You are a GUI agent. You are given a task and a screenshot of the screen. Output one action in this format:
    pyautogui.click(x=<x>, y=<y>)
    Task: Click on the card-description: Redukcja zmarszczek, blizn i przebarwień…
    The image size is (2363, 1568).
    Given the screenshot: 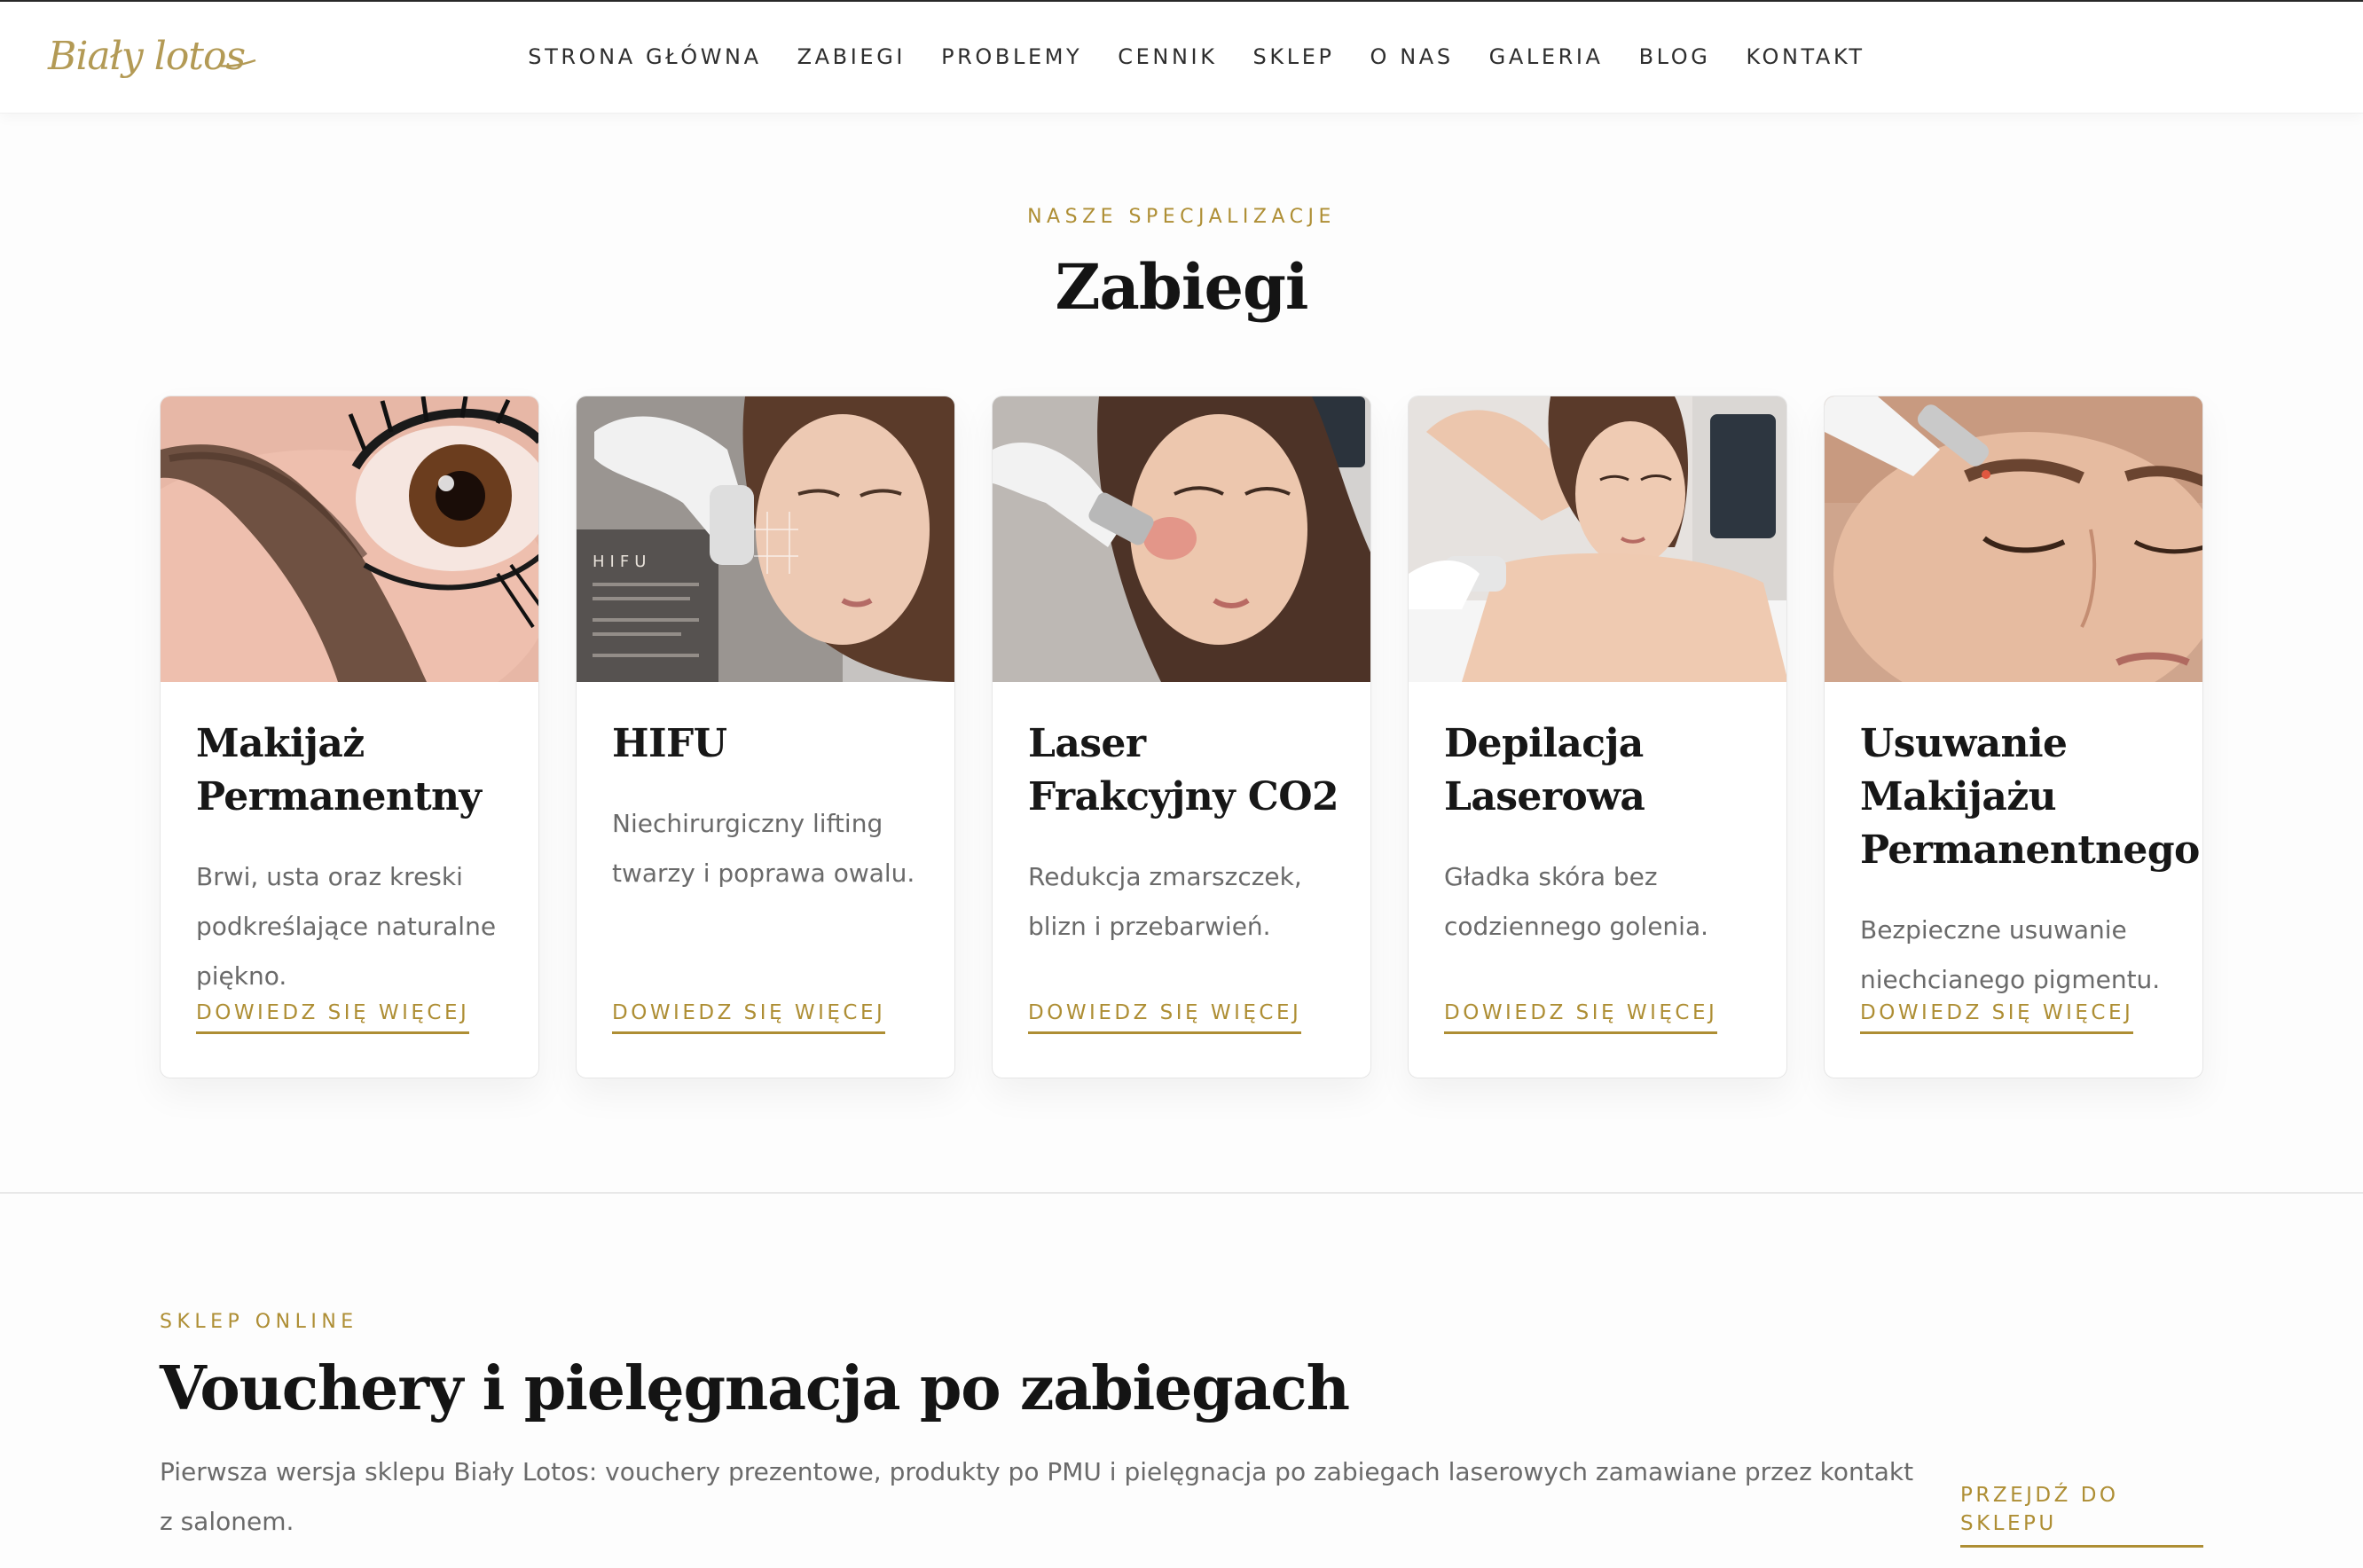 What is the action you would take?
    pyautogui.click(x=1165, y=901)
    